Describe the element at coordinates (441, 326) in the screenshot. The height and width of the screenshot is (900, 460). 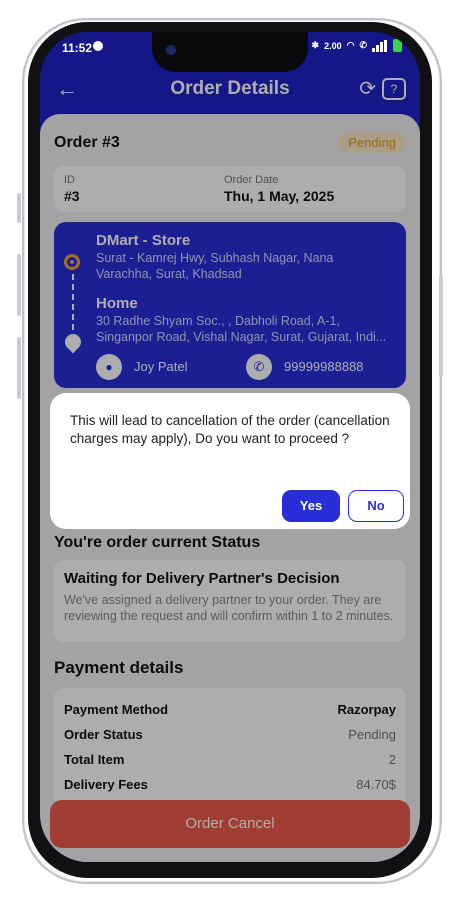
I see `phone-power-button` at that location.